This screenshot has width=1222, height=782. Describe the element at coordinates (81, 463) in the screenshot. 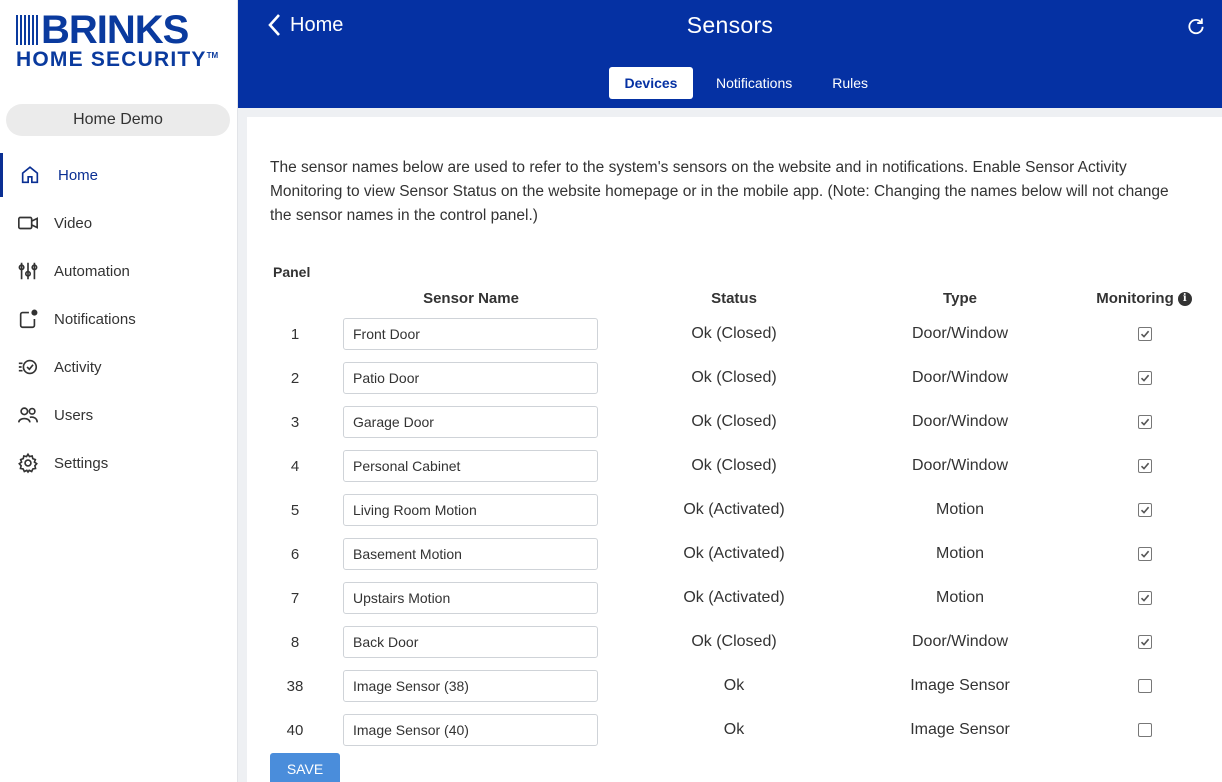

I see `sidebar-item-label: Settings` at that location.